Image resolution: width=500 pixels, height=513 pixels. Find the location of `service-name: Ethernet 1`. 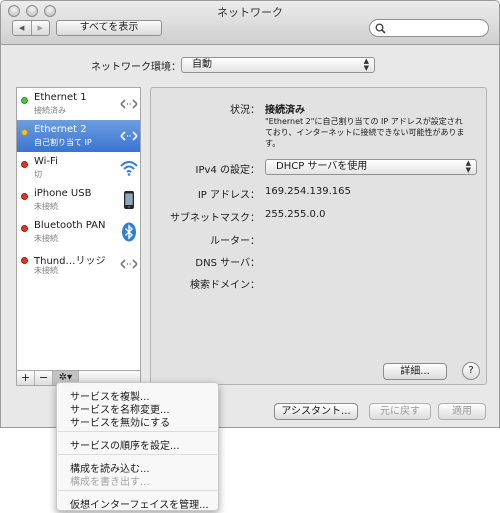

service-name: Ethernet 1 is located at coordinates (60, 97).